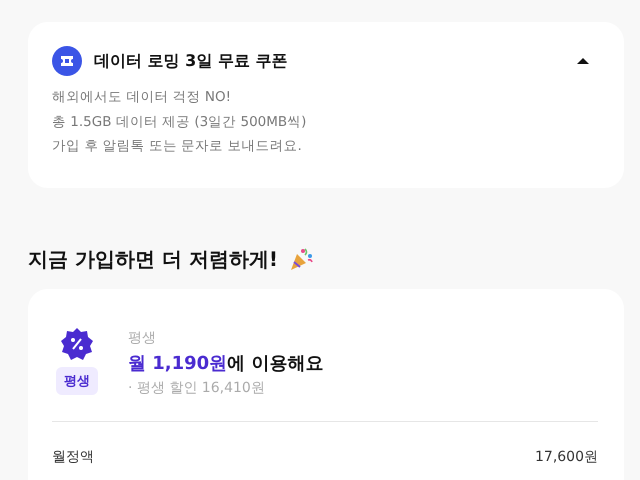 The image size is (640, 480). What do you see at coordinates (142, 338) in the screenshot?
I see `plan-label: 평생` at bounding box center [142, 338].